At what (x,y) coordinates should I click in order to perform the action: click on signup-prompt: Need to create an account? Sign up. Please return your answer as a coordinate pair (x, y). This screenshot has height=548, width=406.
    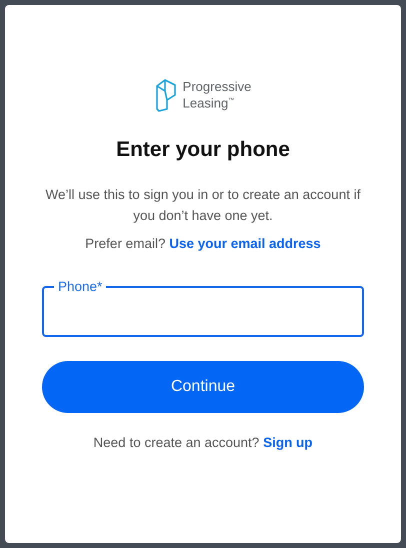
    Looking at the image, I should click on (203, 442).